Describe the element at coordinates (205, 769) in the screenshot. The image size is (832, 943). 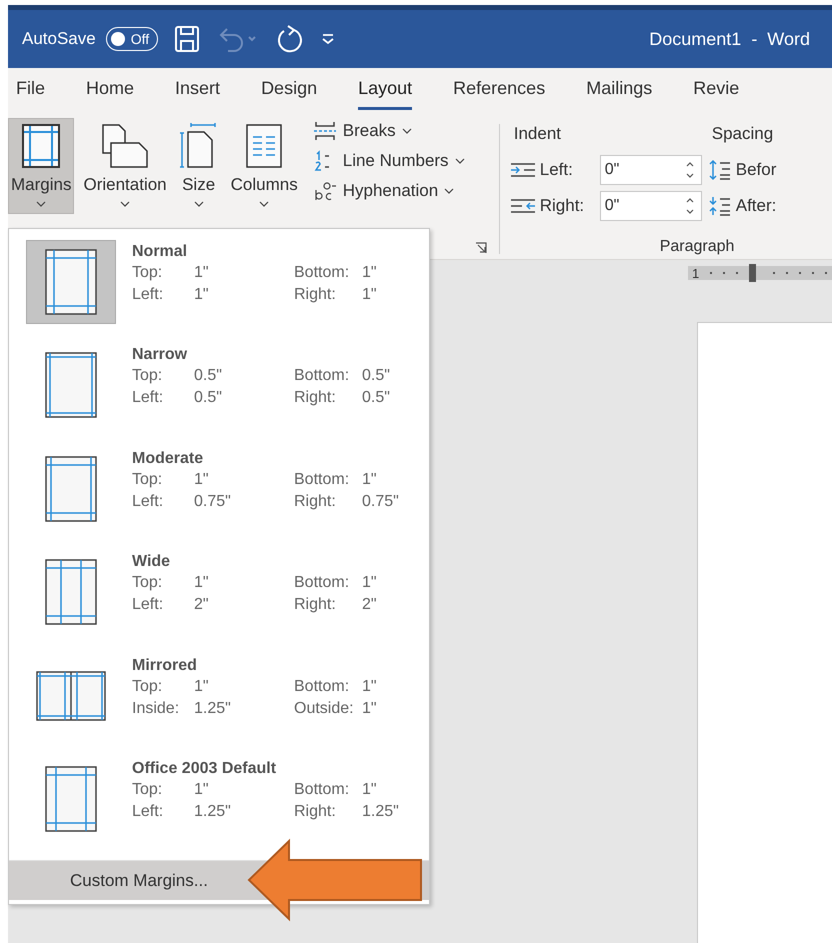
I see `preset-name: Office 2003 Default` at that location.